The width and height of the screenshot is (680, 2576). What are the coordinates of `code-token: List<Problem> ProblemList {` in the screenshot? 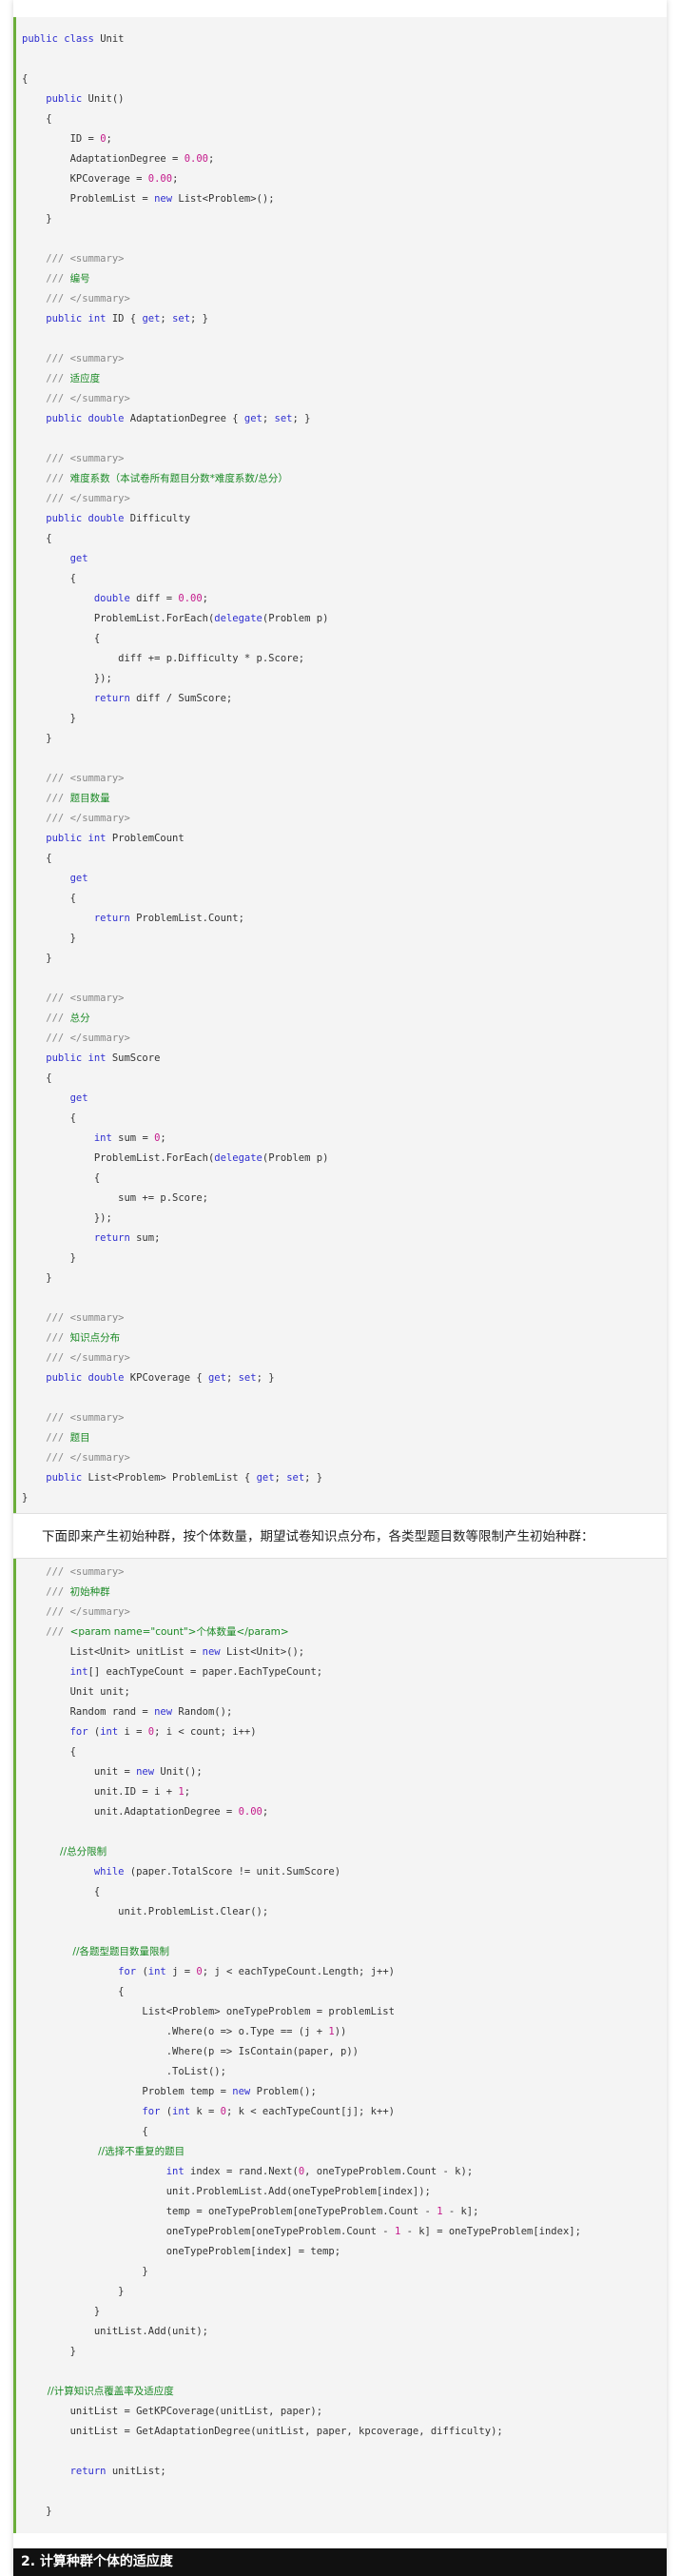 It's located at (172, 1478).